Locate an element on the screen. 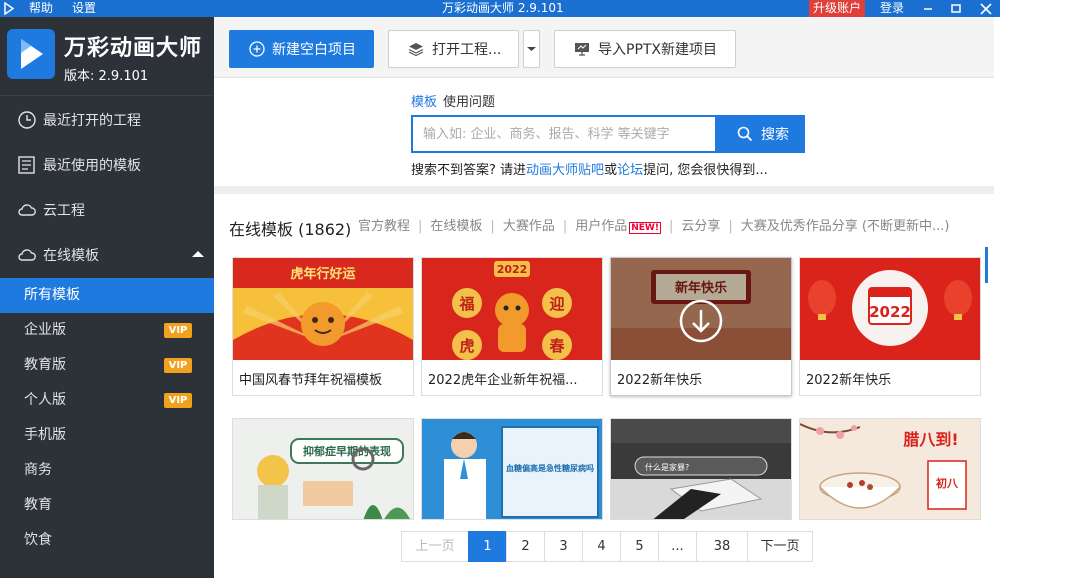 The image size is (1084, 578). new-blank-project-button: 新建空白项目 is located at coordinates (301, 49).